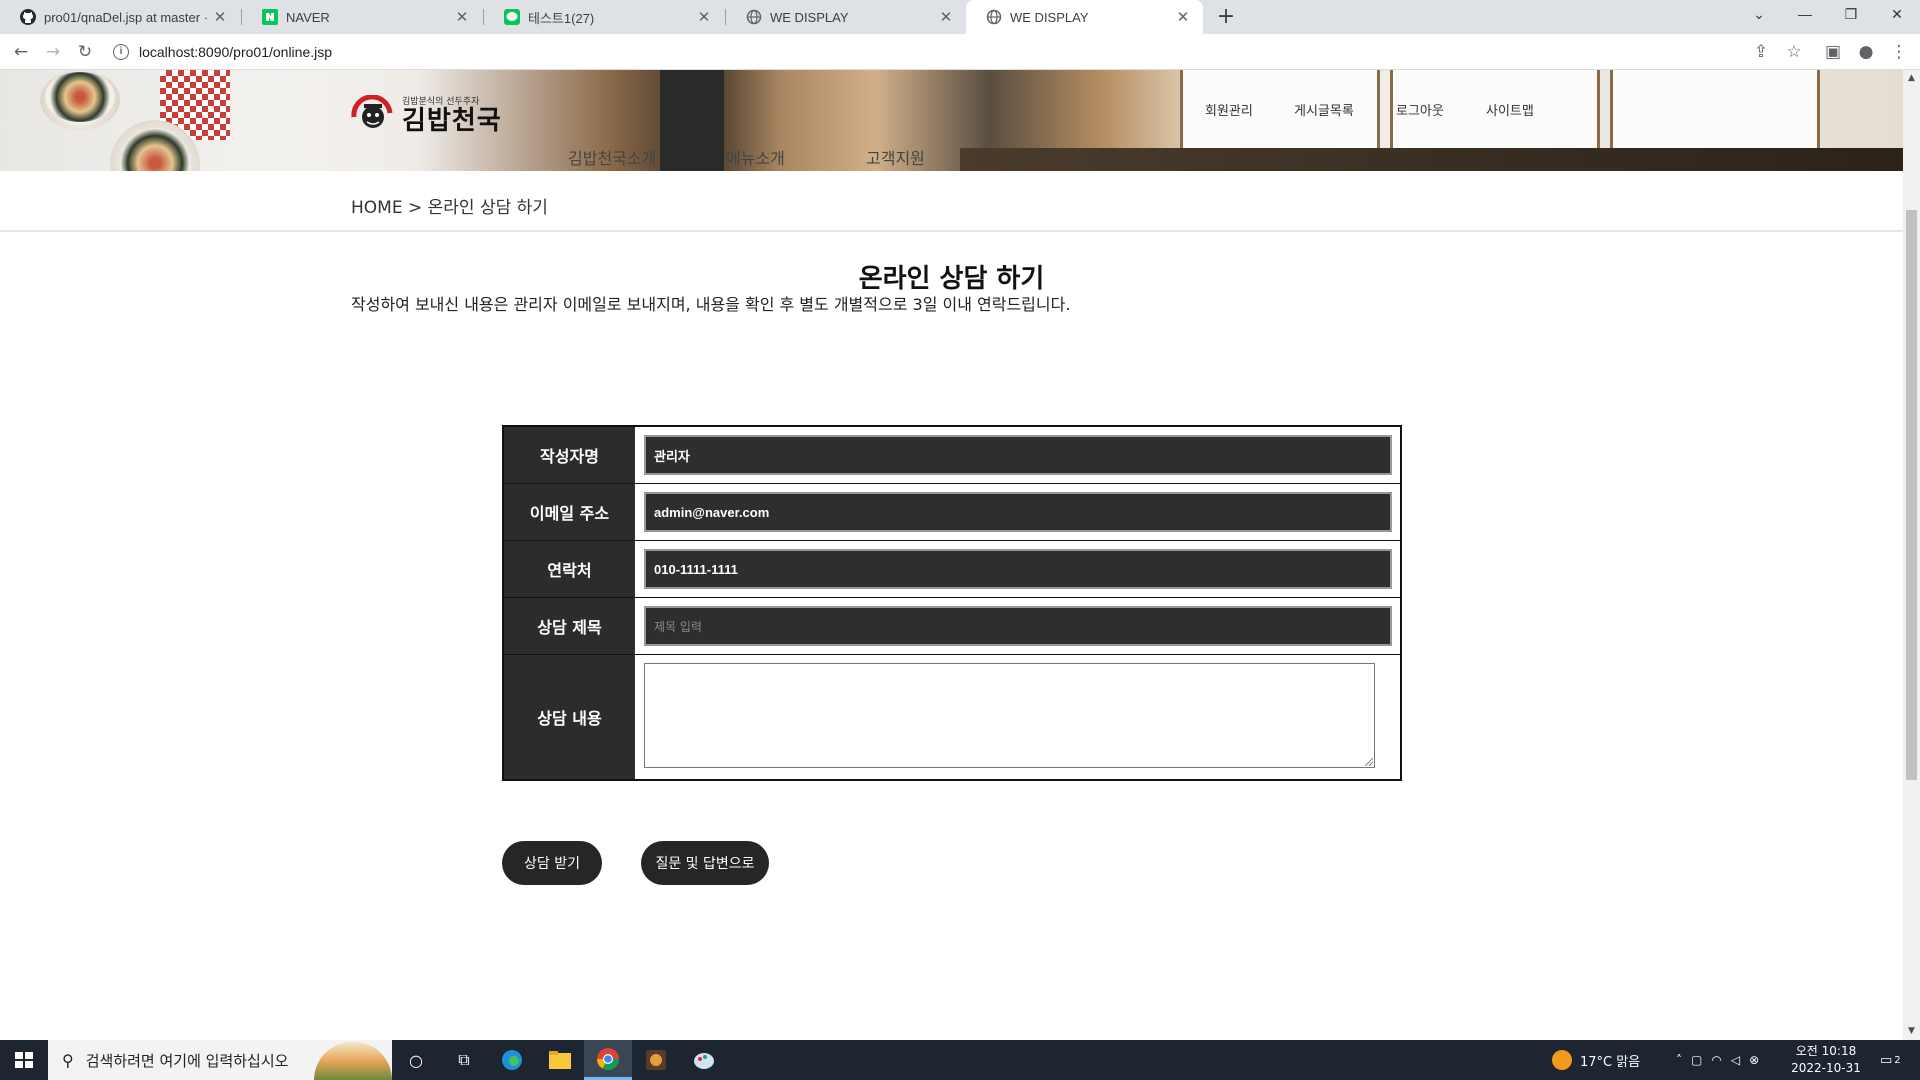 Image resolution: width=1920 pixels, height=1080 pixels. What do you see at coordinates (222, 52) in the screenshot?
I see `address-bar: i localhost:8090/pro01/online.jsp` at bounding box center [222, 52].